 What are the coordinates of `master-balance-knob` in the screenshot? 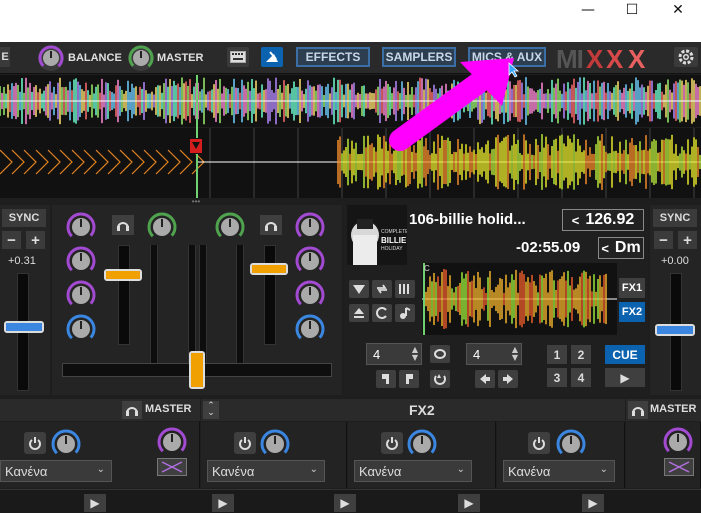 It's located at (230, 227).